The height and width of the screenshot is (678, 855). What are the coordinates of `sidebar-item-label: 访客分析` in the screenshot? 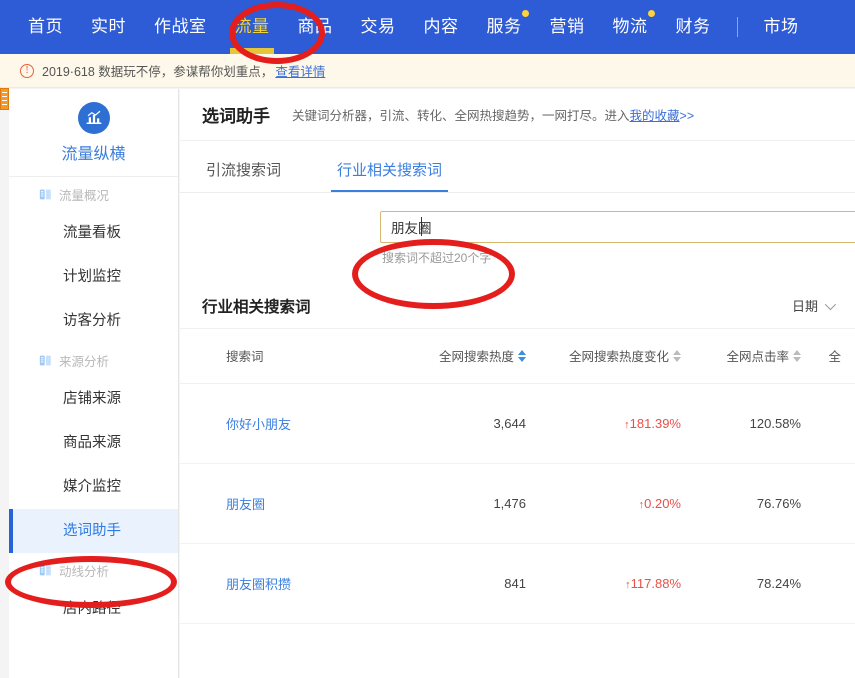 It's located at (92, 321).